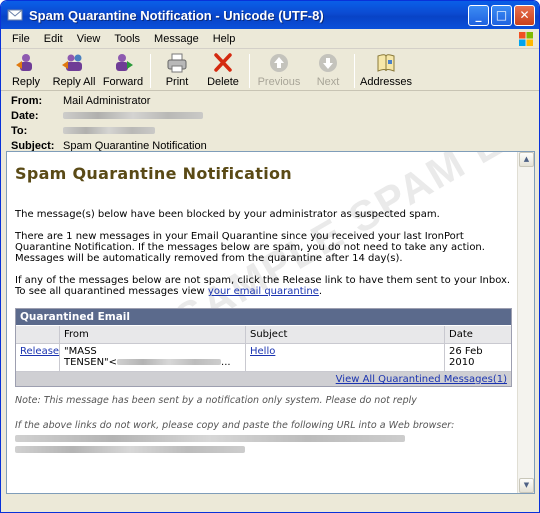 This screenshot has width=540, height=513. Describe the element at coordinates (176, 39) in the screenshot. I see `menu-message: Message` at that location.